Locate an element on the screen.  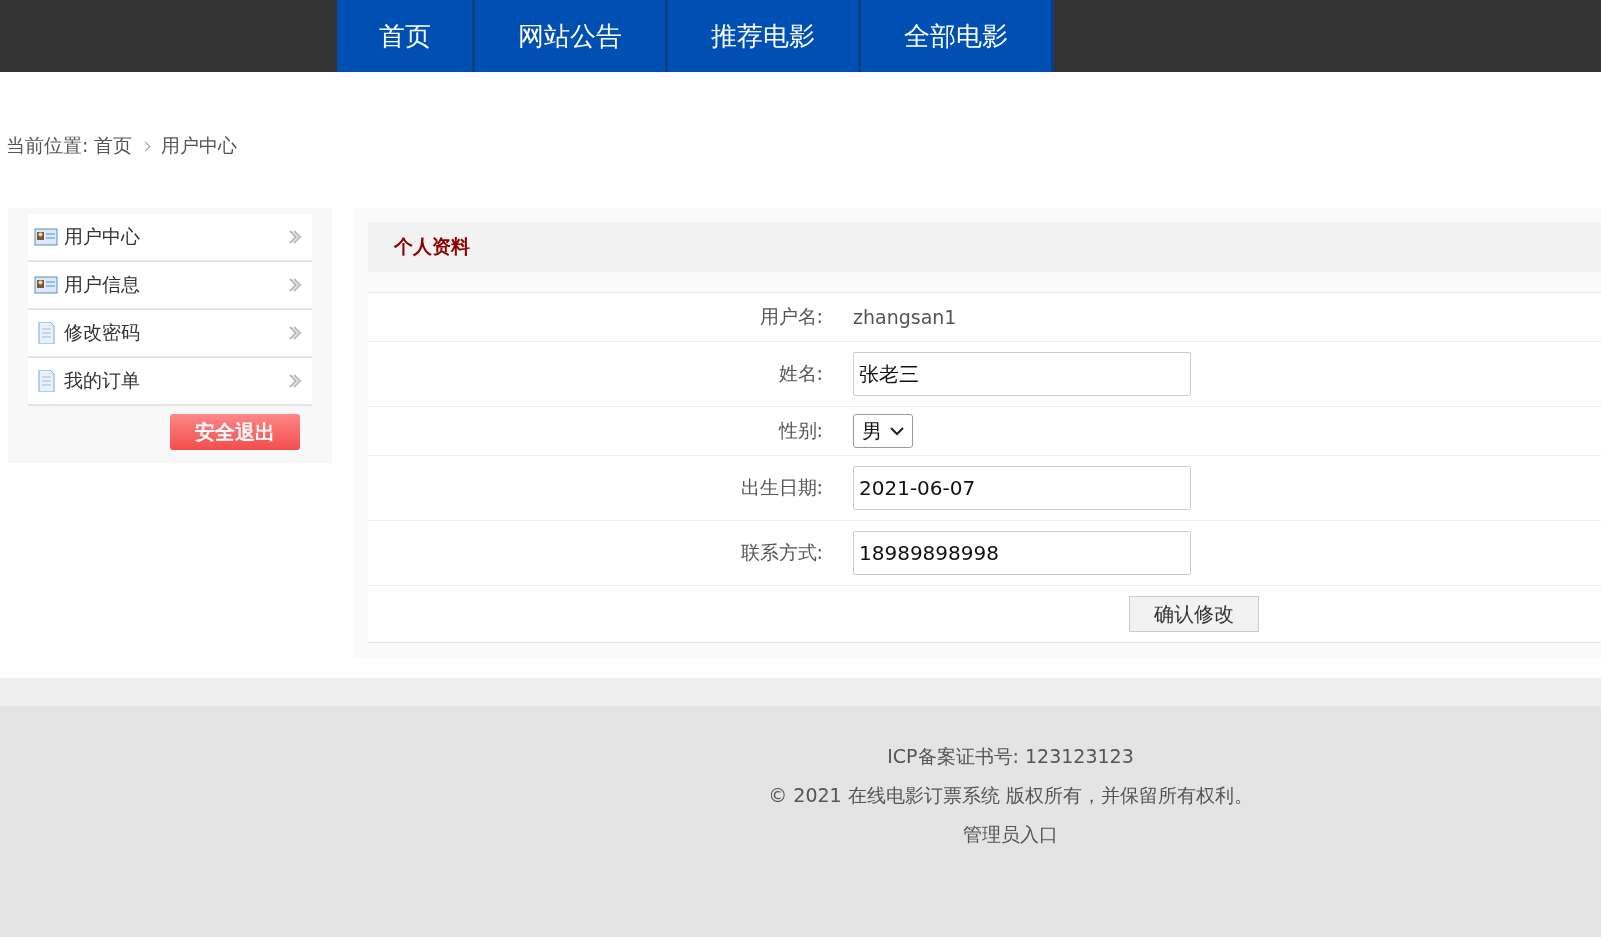
breadcrumb-link: 首页 is located at coordinates (113, 146).